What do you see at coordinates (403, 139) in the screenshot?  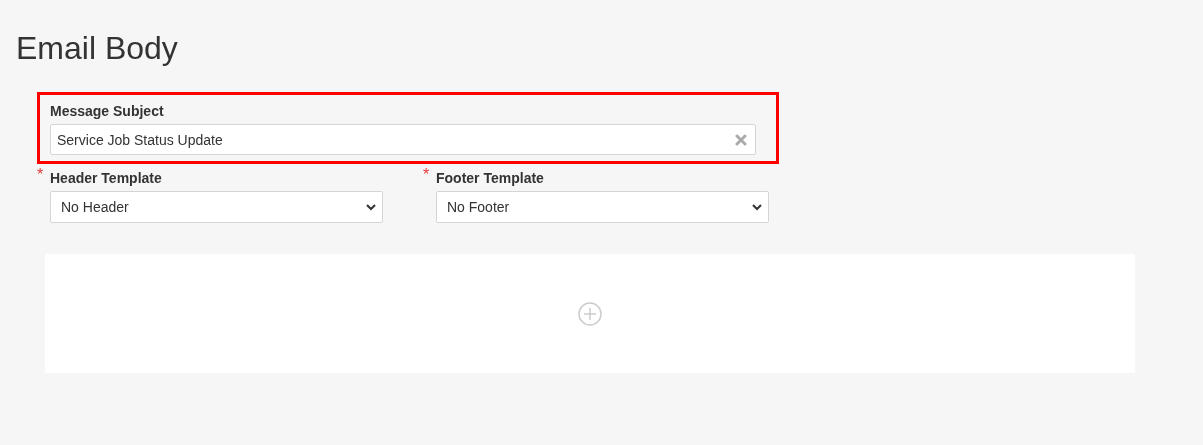 I see `subject-input-field: Service Job Status Update` at bounding box center [403, 139].